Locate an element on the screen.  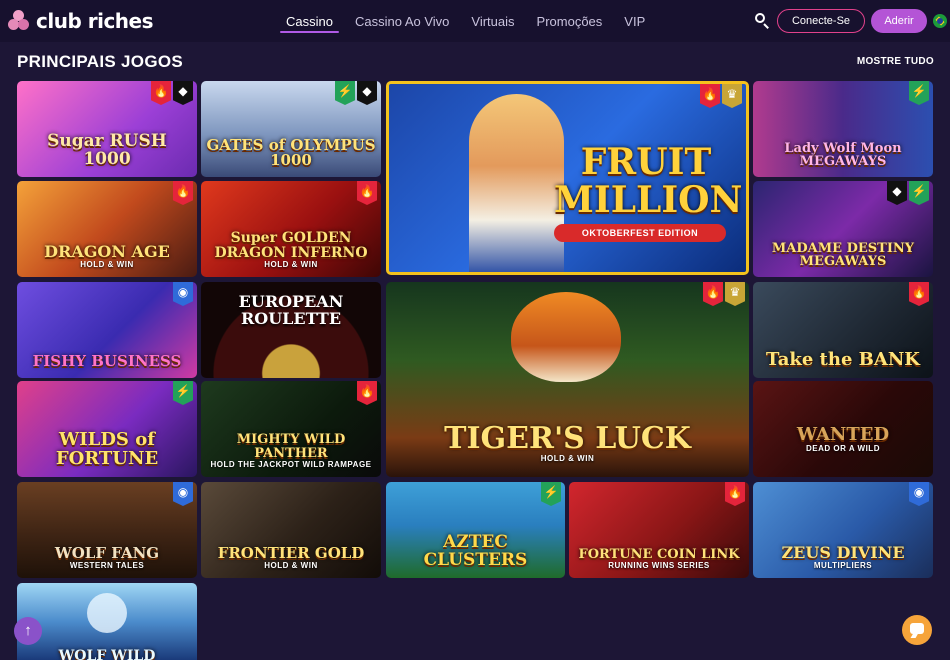
scroll-to-top-button: ↑ is located at coordinates (28, 631).